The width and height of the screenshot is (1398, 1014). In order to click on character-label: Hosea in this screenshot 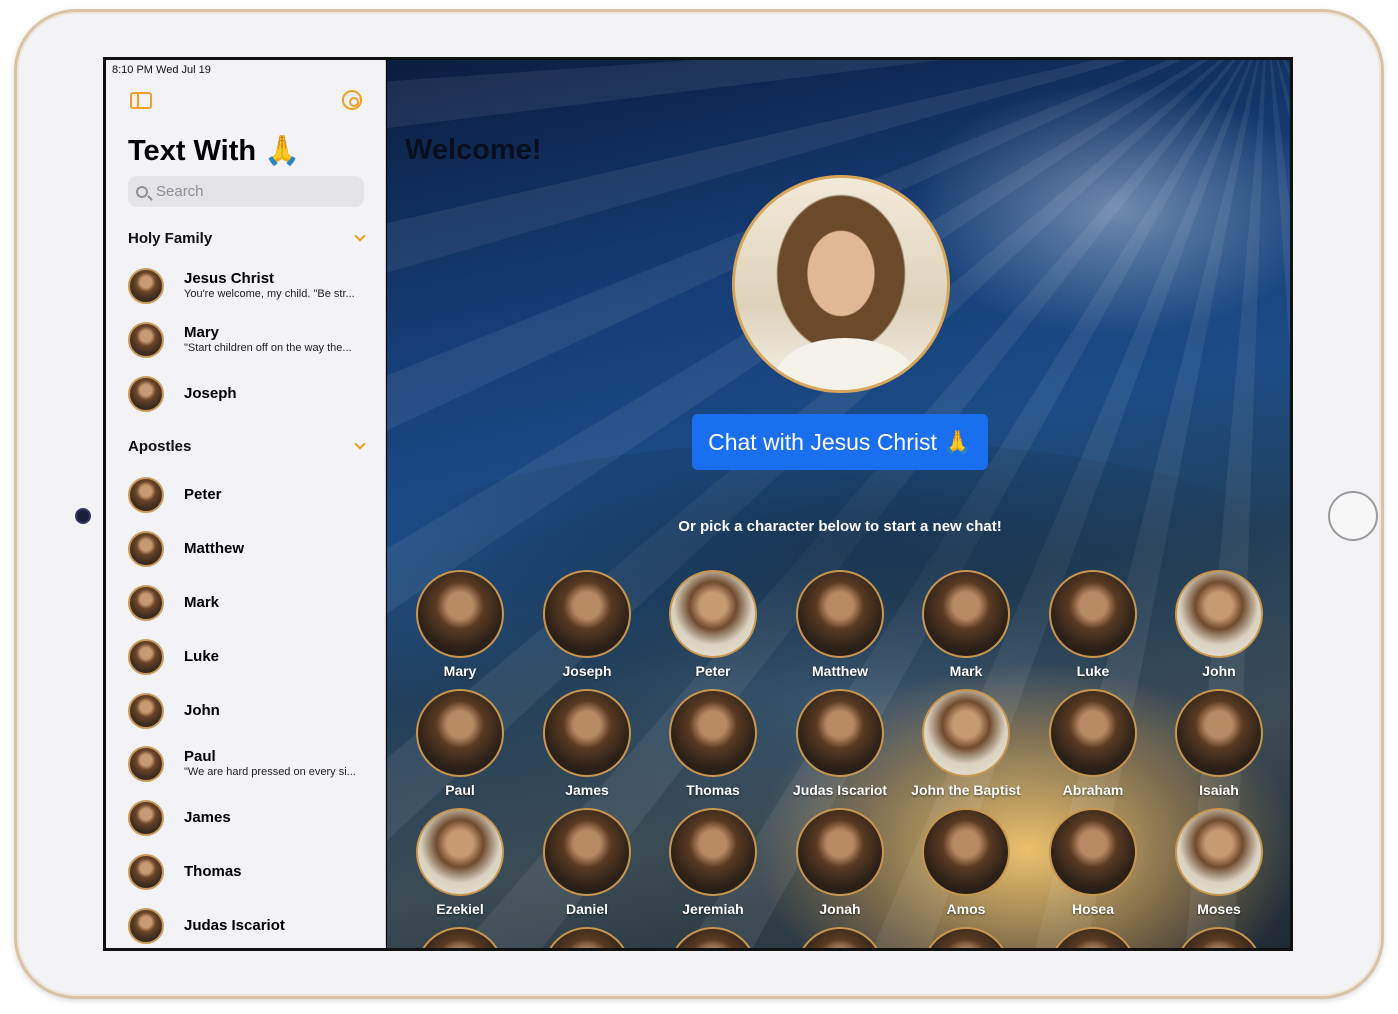, I will do `click(1093, 909)`.